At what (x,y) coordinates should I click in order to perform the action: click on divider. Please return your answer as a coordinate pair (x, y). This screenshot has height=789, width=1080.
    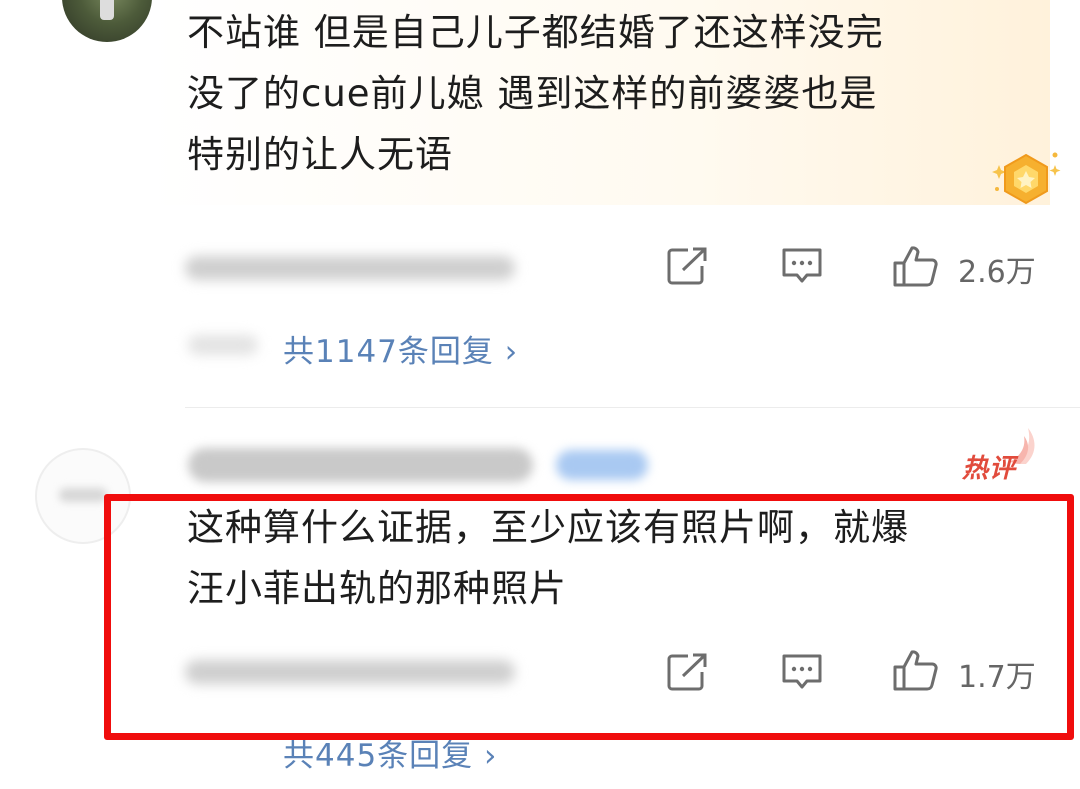
    Looking at the image, I should click on (632, 407).